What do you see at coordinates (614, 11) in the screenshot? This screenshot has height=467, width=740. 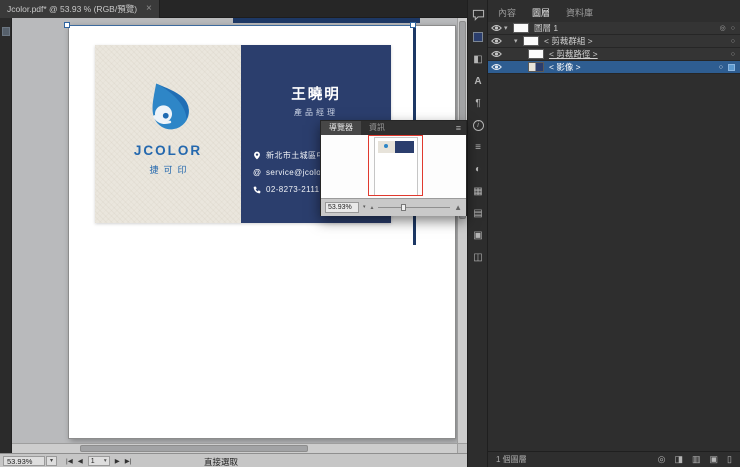 I see `panel-tab-bar: 內容 圖層 資料庫` at bounding box center [614, 11].